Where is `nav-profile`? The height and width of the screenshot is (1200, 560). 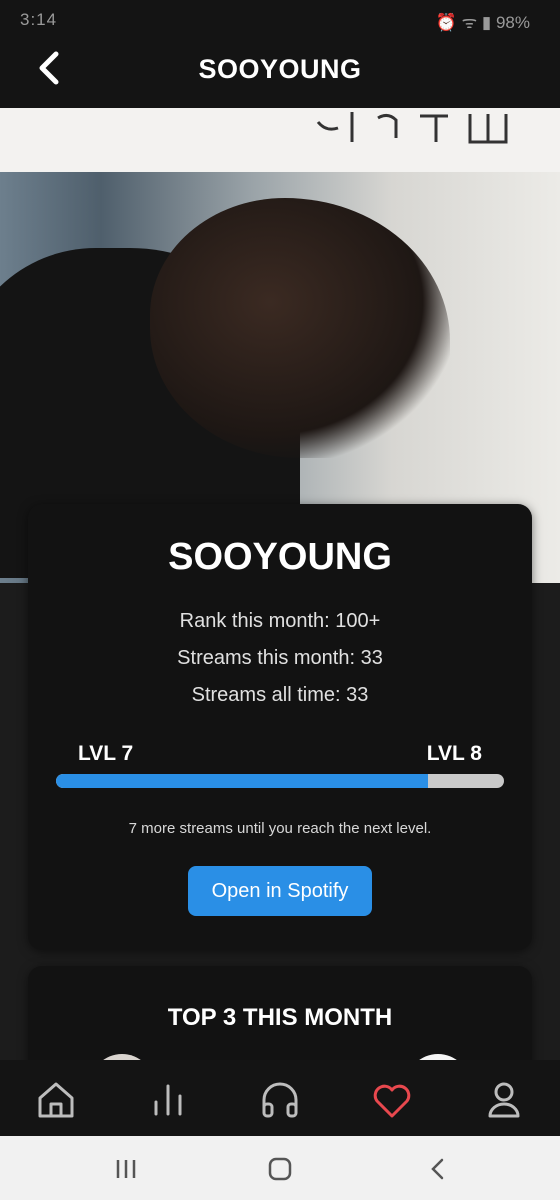 nav-profile is located at coordinates (504, 1100).